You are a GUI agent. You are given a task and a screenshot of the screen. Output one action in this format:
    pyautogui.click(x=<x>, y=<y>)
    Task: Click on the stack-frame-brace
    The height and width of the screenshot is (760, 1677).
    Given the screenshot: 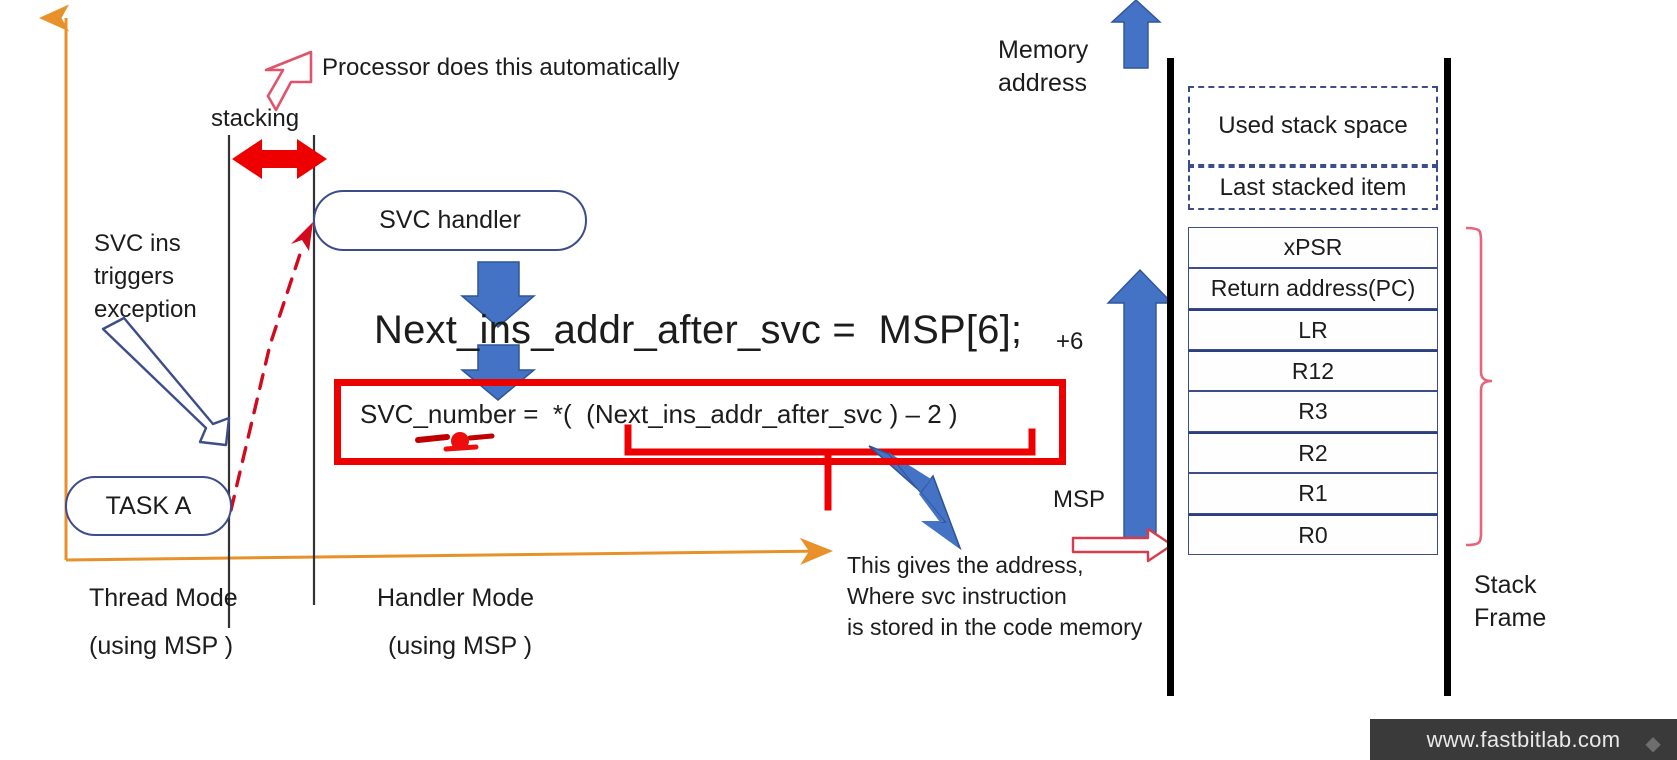 What is the action you would take?
    pyautogui.click(x=1479, y=386)
    